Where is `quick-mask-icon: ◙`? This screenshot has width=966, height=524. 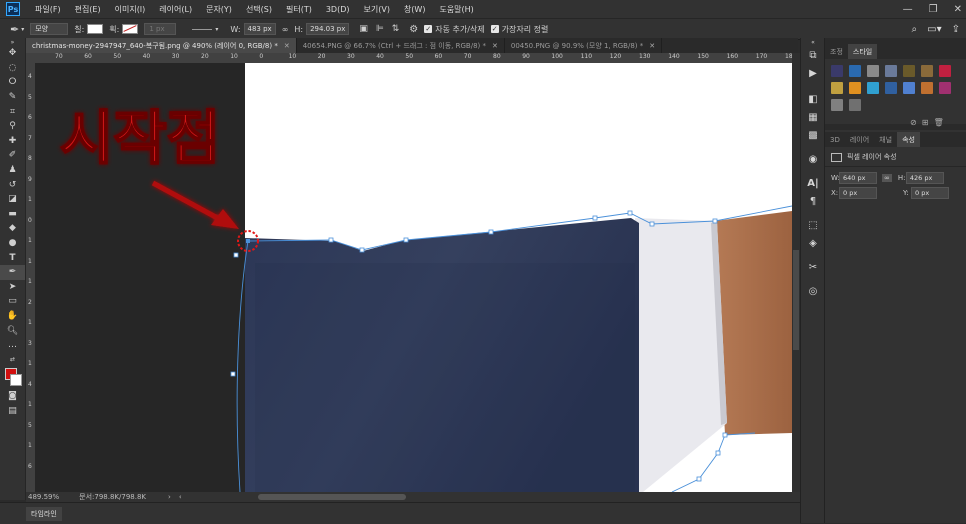 quick-mask-icon: ◙ is located at coordinates (12, 396).